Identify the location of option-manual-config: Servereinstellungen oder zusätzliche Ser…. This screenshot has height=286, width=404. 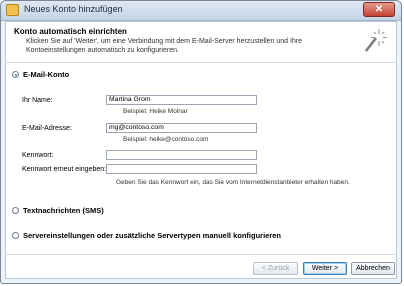
(146, 235).